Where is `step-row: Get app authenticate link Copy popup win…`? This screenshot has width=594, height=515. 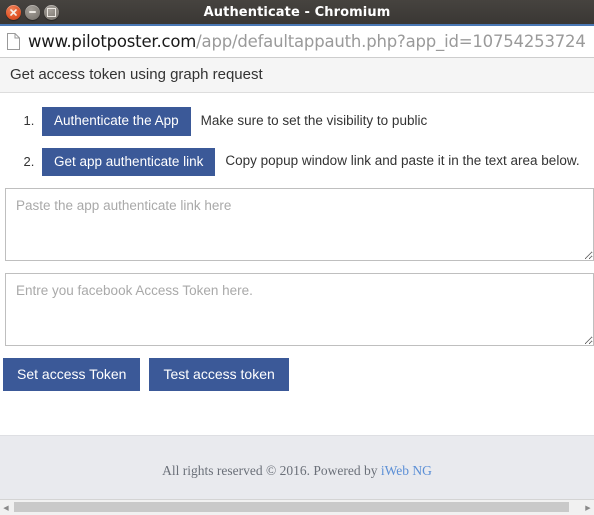 step-row: Get app authenticate link Copy popup win… is located at coordinates (318, 161).